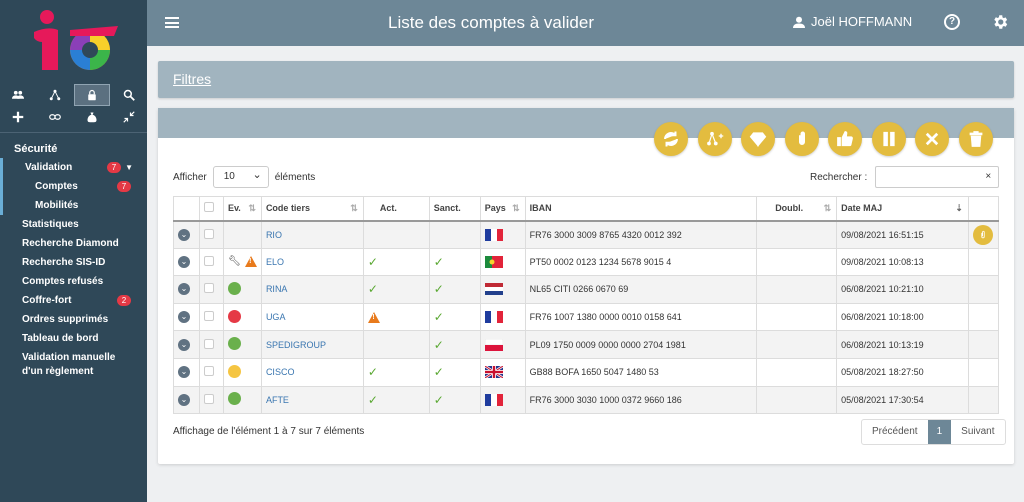 The height and width of the screenshot is (502, 1024). What do you see at coordinates (977, 432) in the screenshot?
I see `next-page-button: Suivant` at bounding box center [977, 432].